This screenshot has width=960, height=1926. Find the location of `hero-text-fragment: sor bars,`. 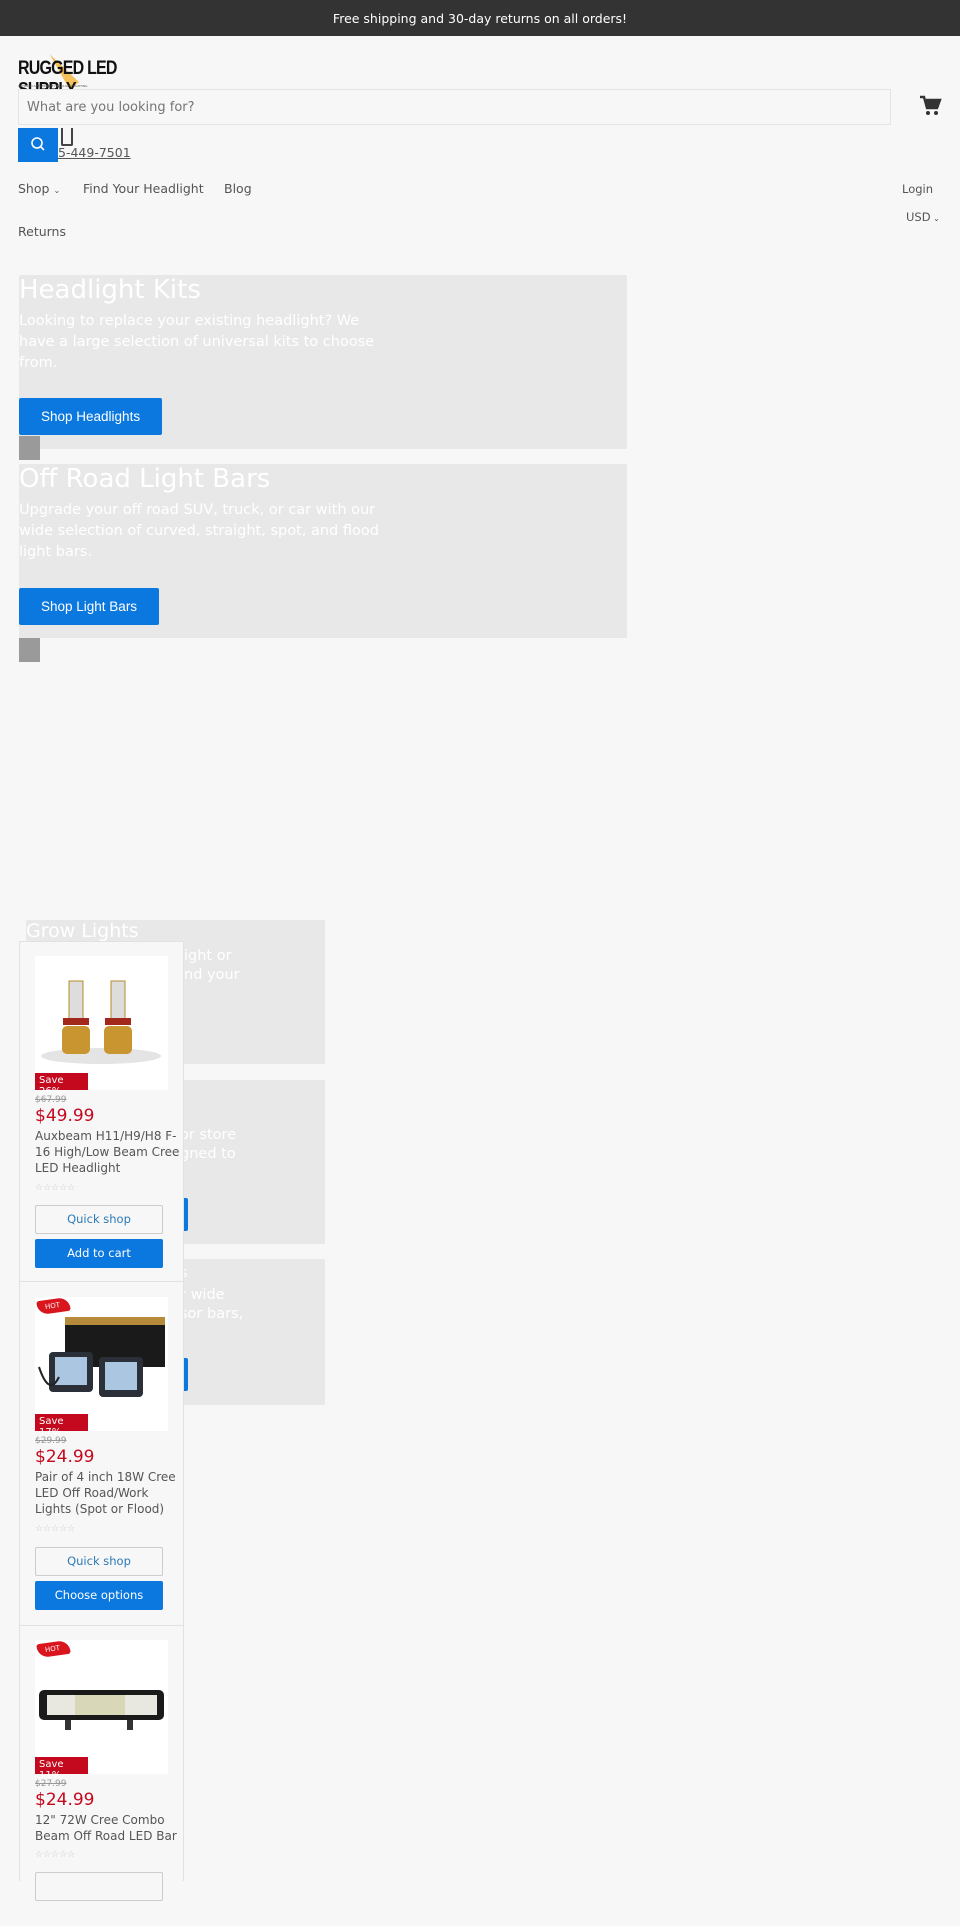

hero-text-fragment: sor bars, is located at coordinates (212, 1314).